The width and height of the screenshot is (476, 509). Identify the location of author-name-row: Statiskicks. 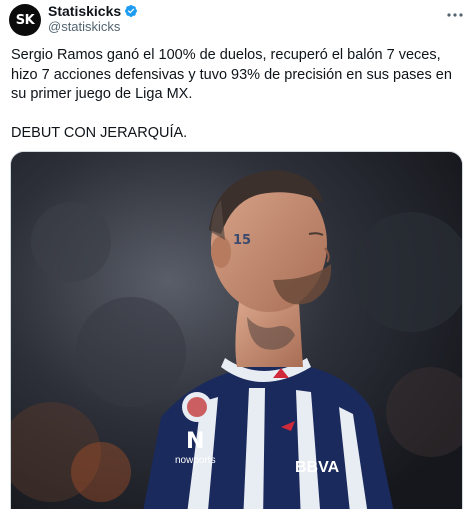
(93, 11).